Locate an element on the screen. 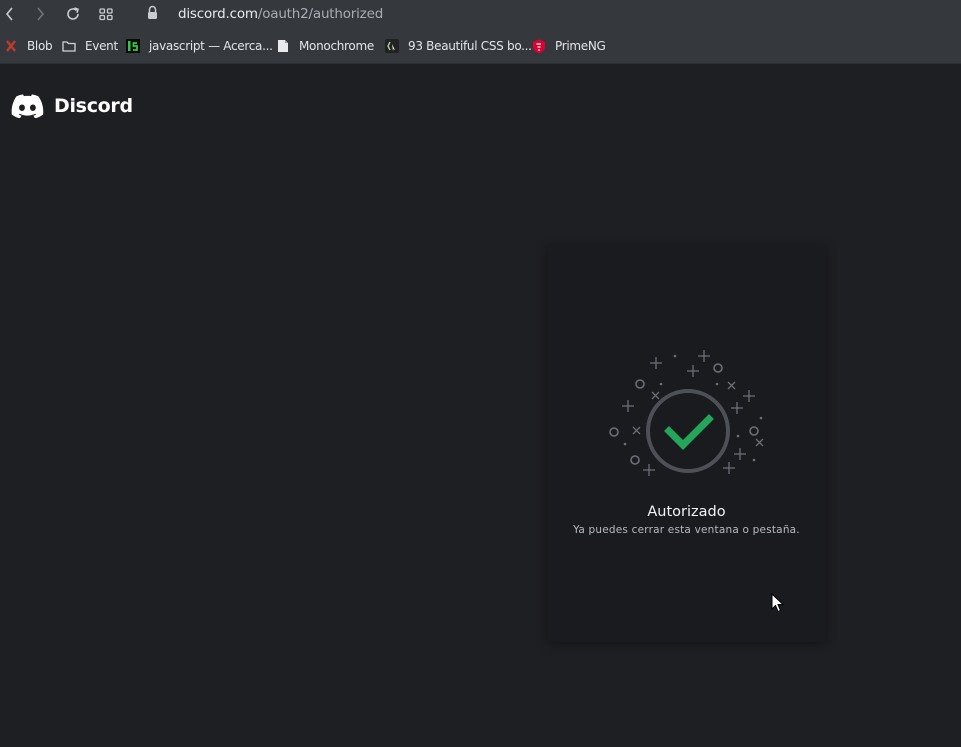  reload-icon is located at coordinates (73, 13).